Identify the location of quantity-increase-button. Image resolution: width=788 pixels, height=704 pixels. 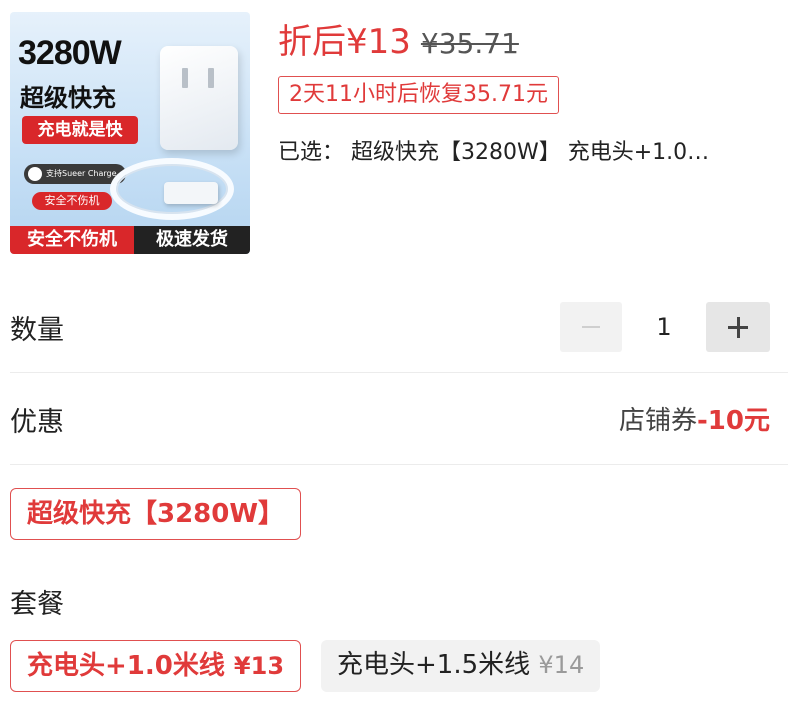
(738, 327).